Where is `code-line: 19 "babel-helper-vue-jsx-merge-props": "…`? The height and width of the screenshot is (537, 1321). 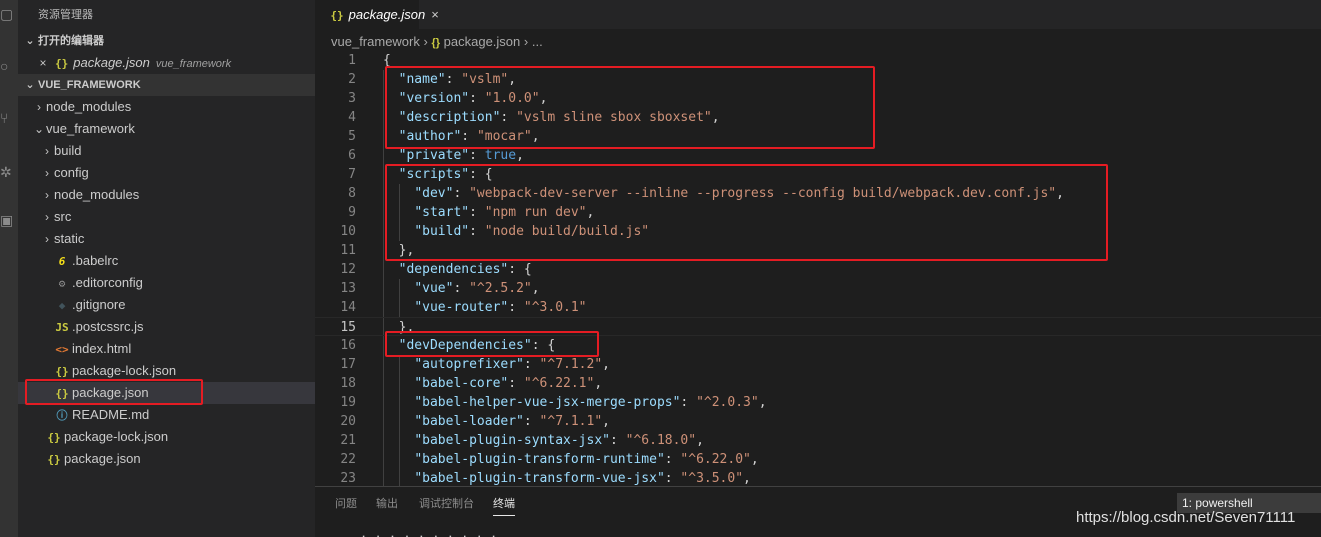 code-line: 19 "babel-helper-vue-jsx-merge-props": "… is located at coordinates (818, 402).